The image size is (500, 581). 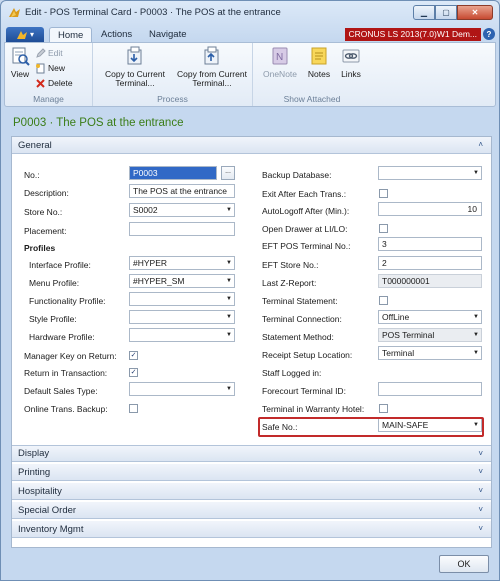 What do you see at coordinates (182, 389) in the screenshot?
I see `default-sales-type-dropdown: ▼` at bounding box center [182, 389].